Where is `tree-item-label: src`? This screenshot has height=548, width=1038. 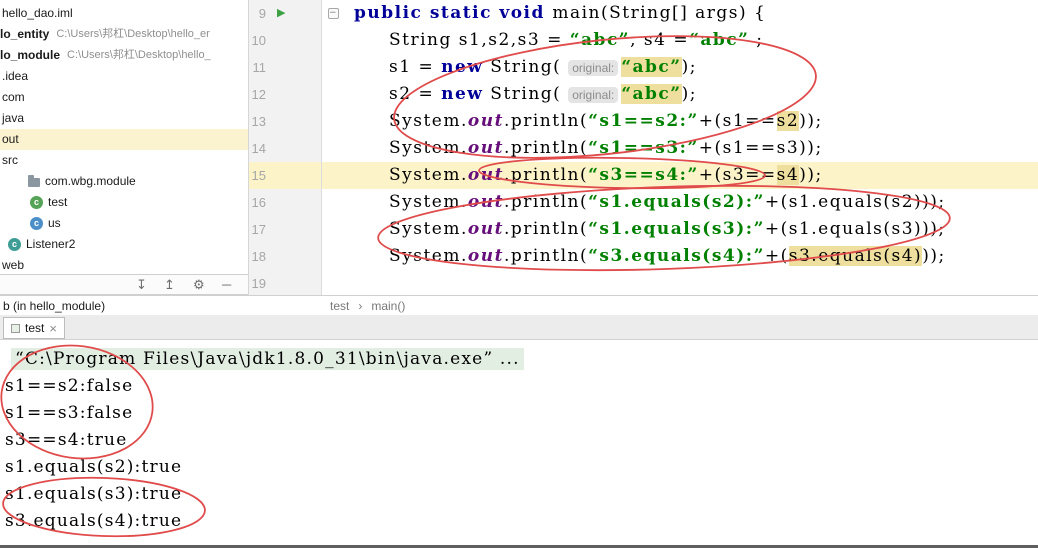 tree-item-label: src is located at coordinates (10, 160).